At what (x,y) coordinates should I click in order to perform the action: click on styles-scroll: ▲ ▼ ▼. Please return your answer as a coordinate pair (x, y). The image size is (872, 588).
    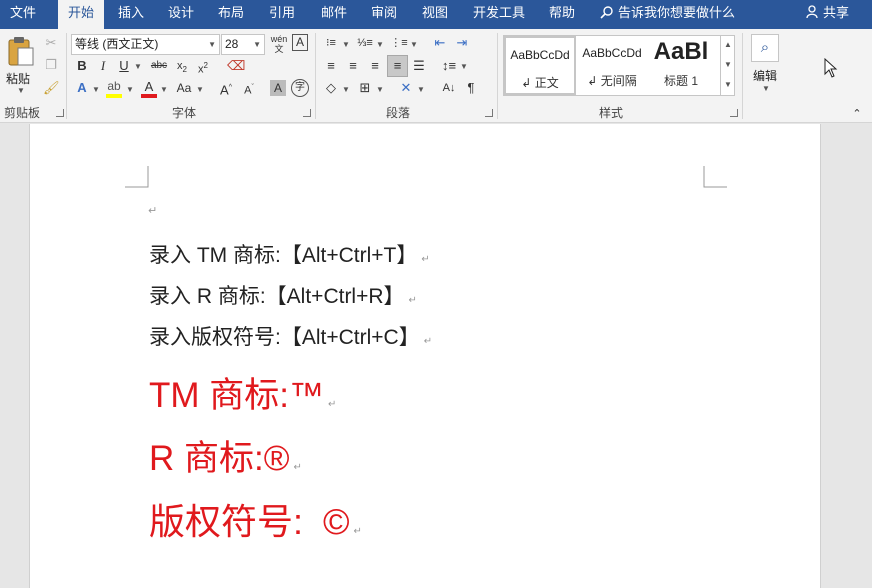
    Looking at the image, I should click on (727, 65).